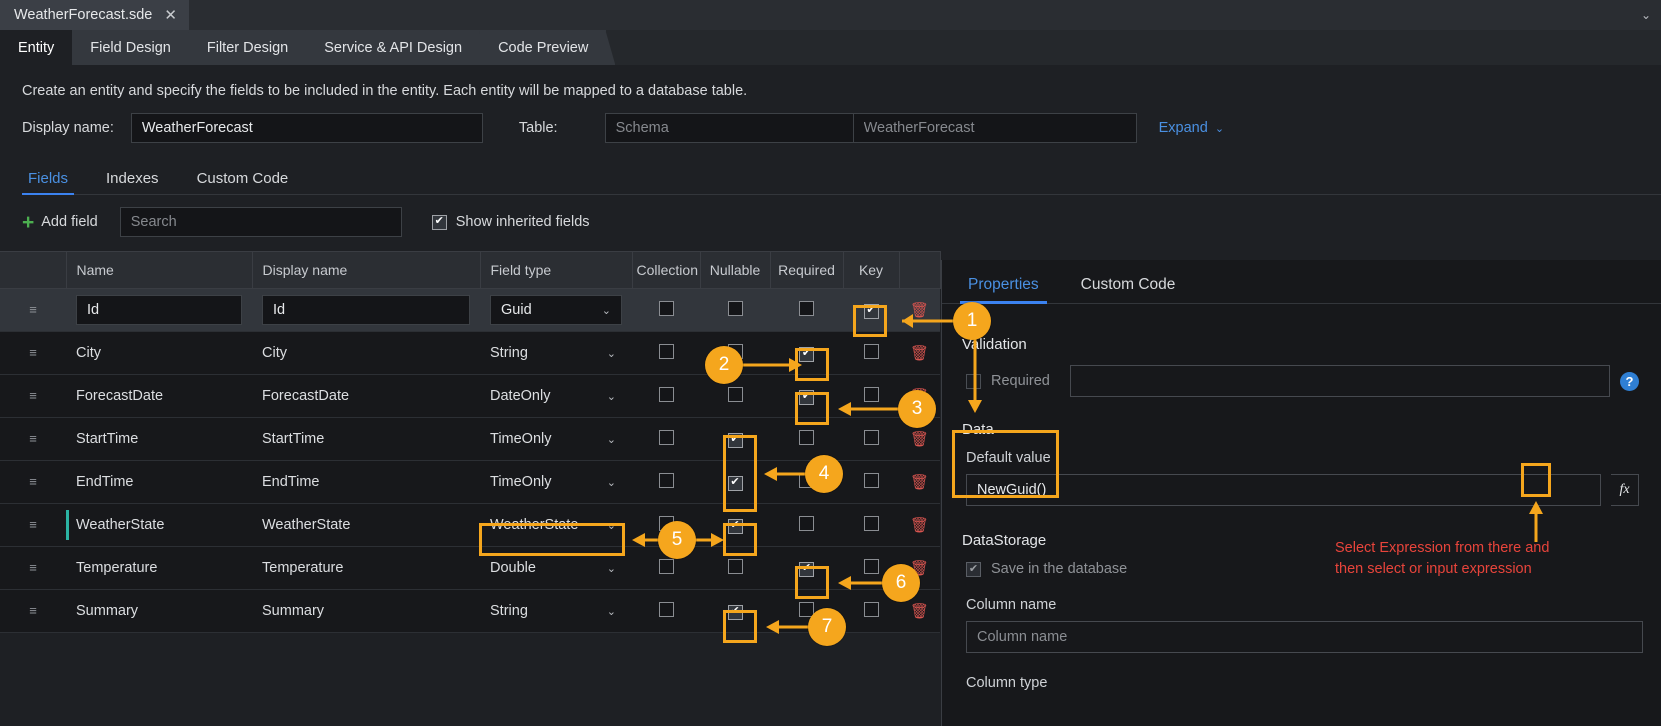  What do you see at coordinates (556, 270) in the screenshot?
I see `col-field-type: Field type` at bounding box center [556, 270].